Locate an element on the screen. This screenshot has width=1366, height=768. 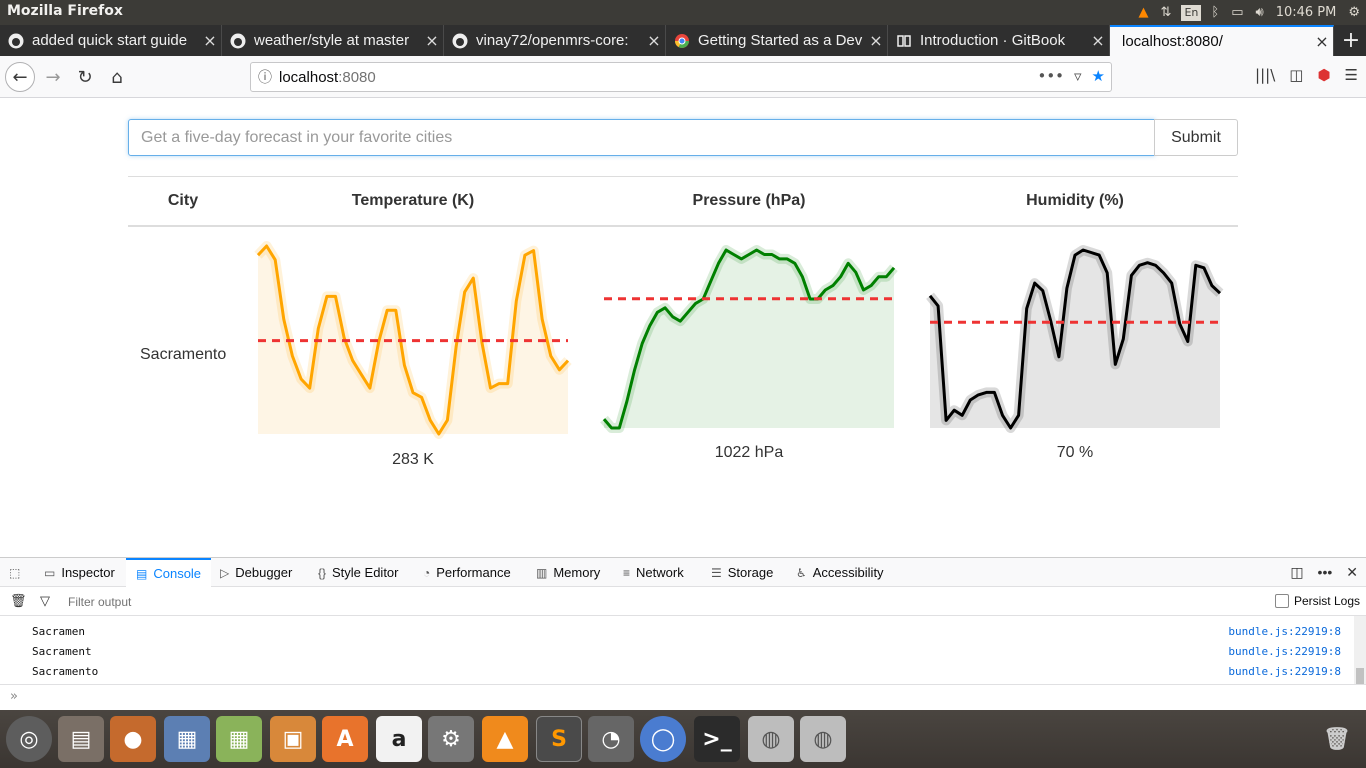
tab-gitbook: Introduction · GitBook × is located at coordinates (999, 40).